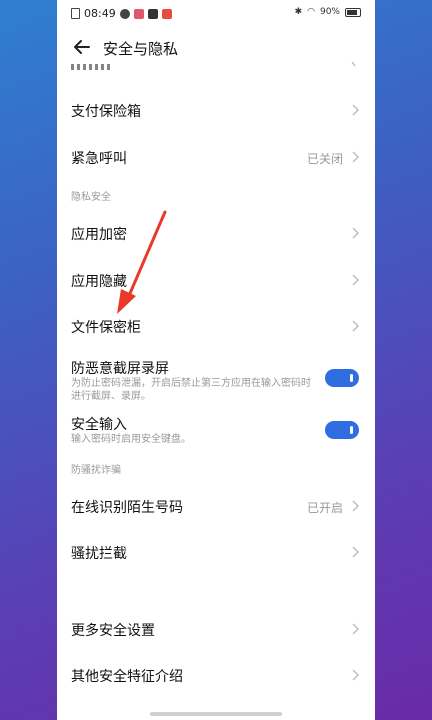  Describe the element at coordinates (99, 235) in the screenshot. I see `row-label: 应用加密` at that location.